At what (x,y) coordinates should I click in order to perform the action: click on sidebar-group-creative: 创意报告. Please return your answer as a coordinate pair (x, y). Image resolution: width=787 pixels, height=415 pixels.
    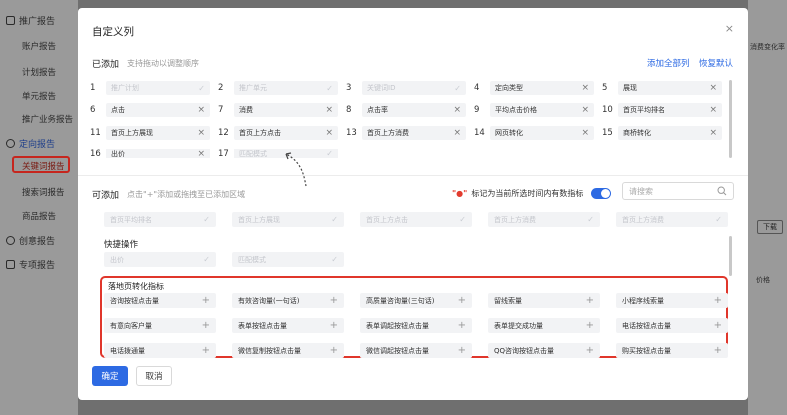
    Looking at the image, I should click on (30, 240).